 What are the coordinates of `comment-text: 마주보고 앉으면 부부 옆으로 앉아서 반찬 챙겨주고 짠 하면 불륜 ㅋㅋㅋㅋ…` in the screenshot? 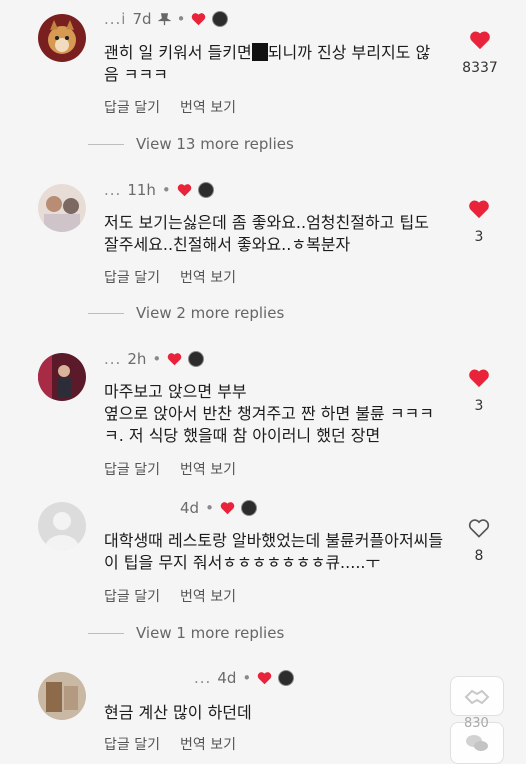 It's located at (269, 413).